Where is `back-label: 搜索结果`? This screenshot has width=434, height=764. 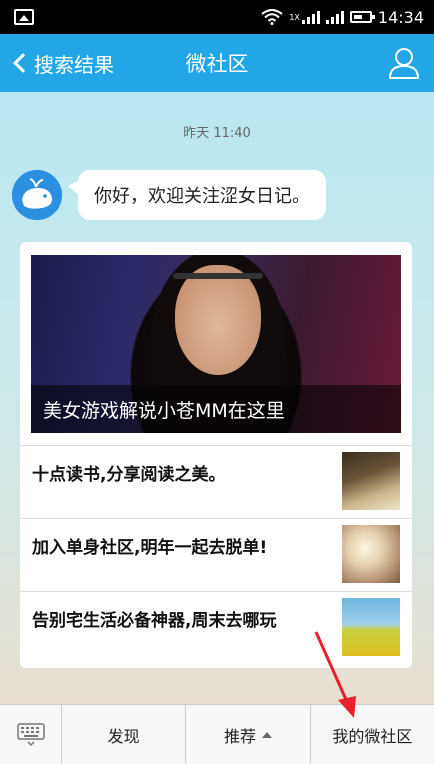 back-label: 搜索结果 is located at coordinates (74, 64).